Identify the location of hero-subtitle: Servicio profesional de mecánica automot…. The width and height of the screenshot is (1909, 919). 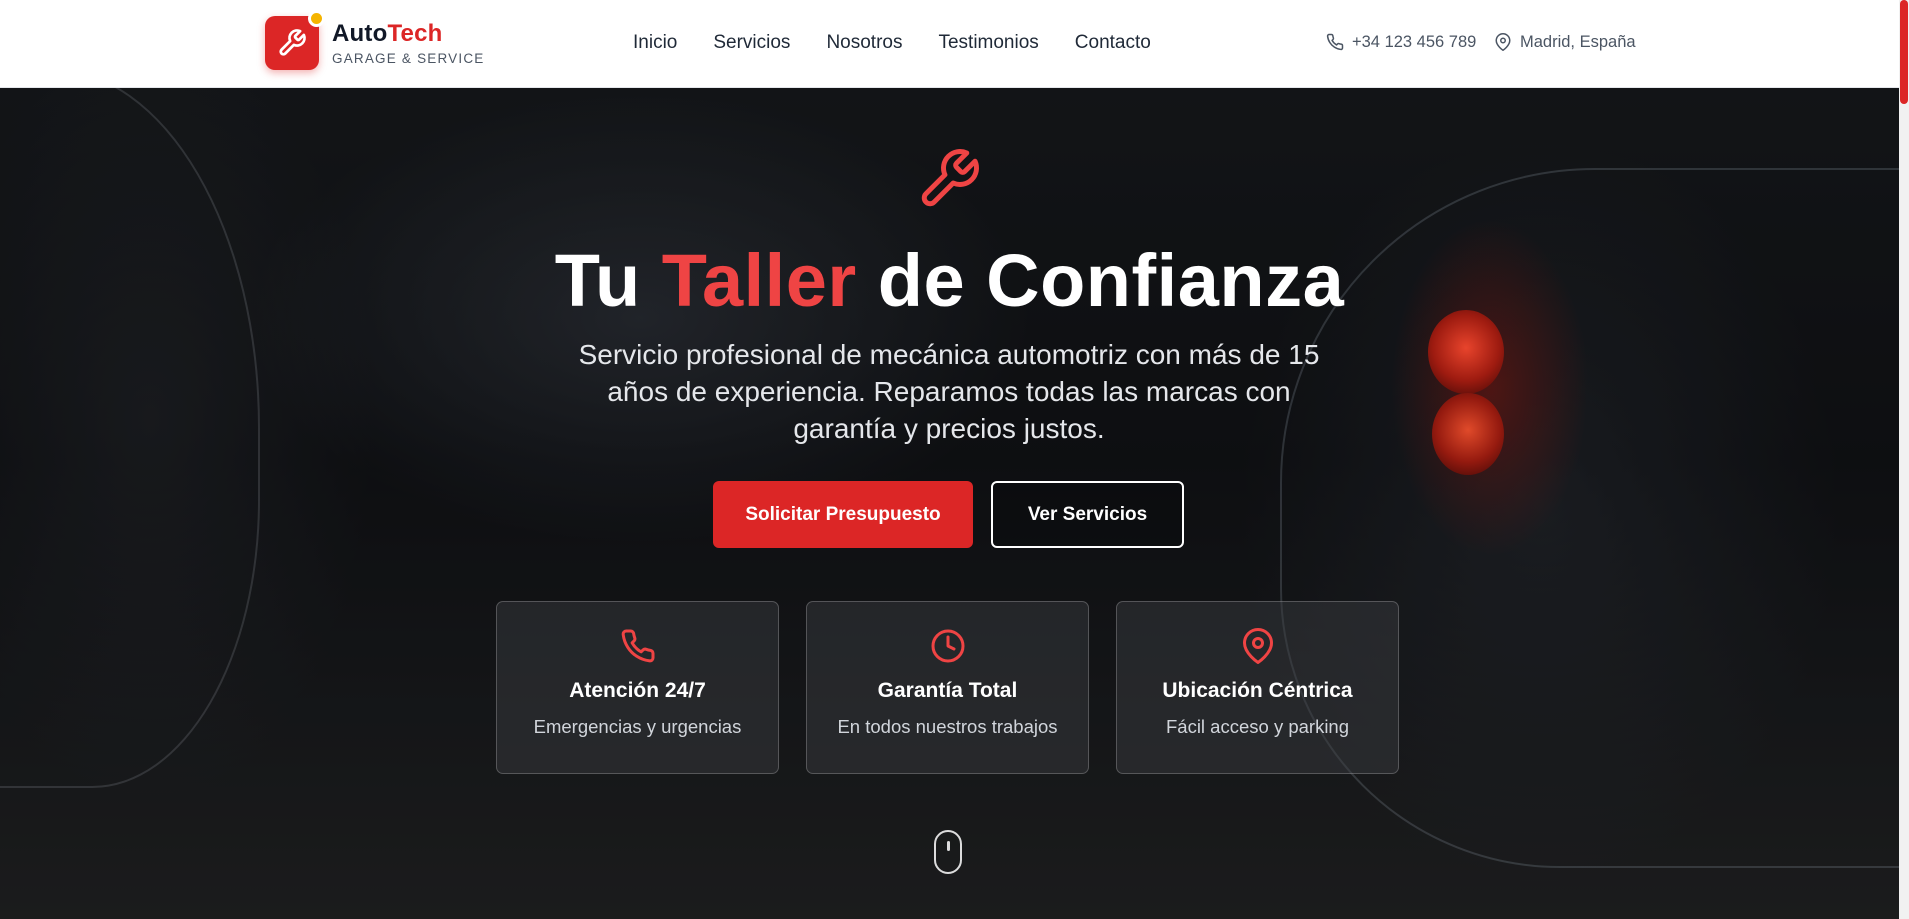
(949, 391).